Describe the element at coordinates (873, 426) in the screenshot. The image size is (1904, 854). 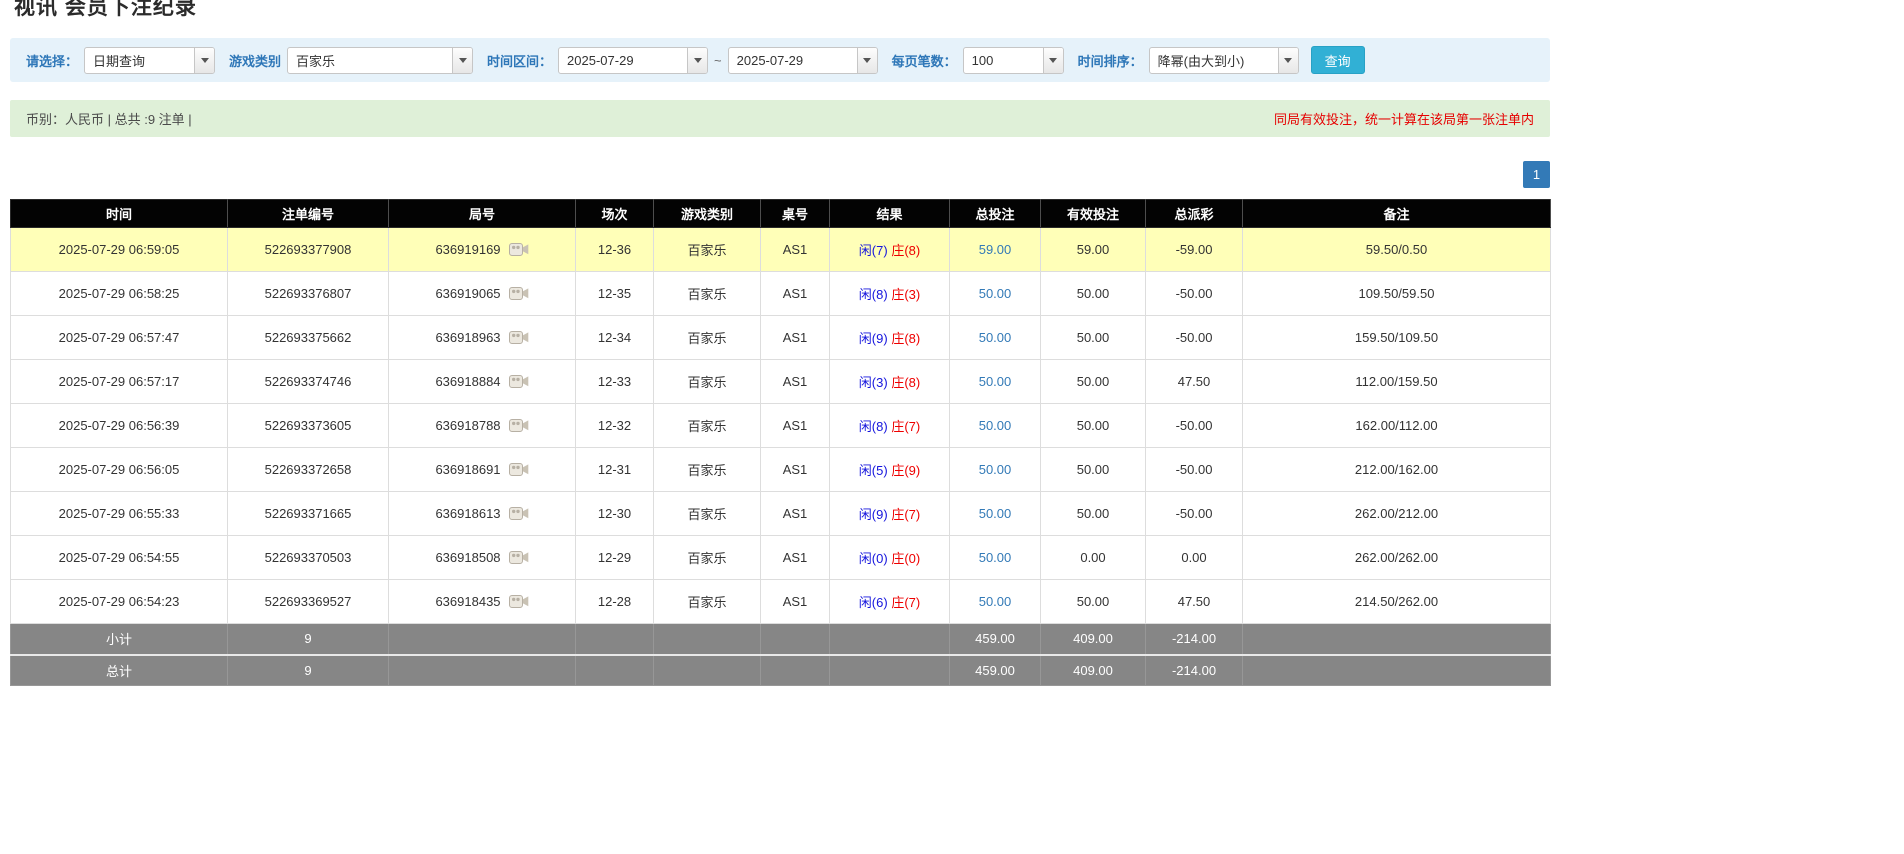
I see `player-result: 闲(8)` at that location.